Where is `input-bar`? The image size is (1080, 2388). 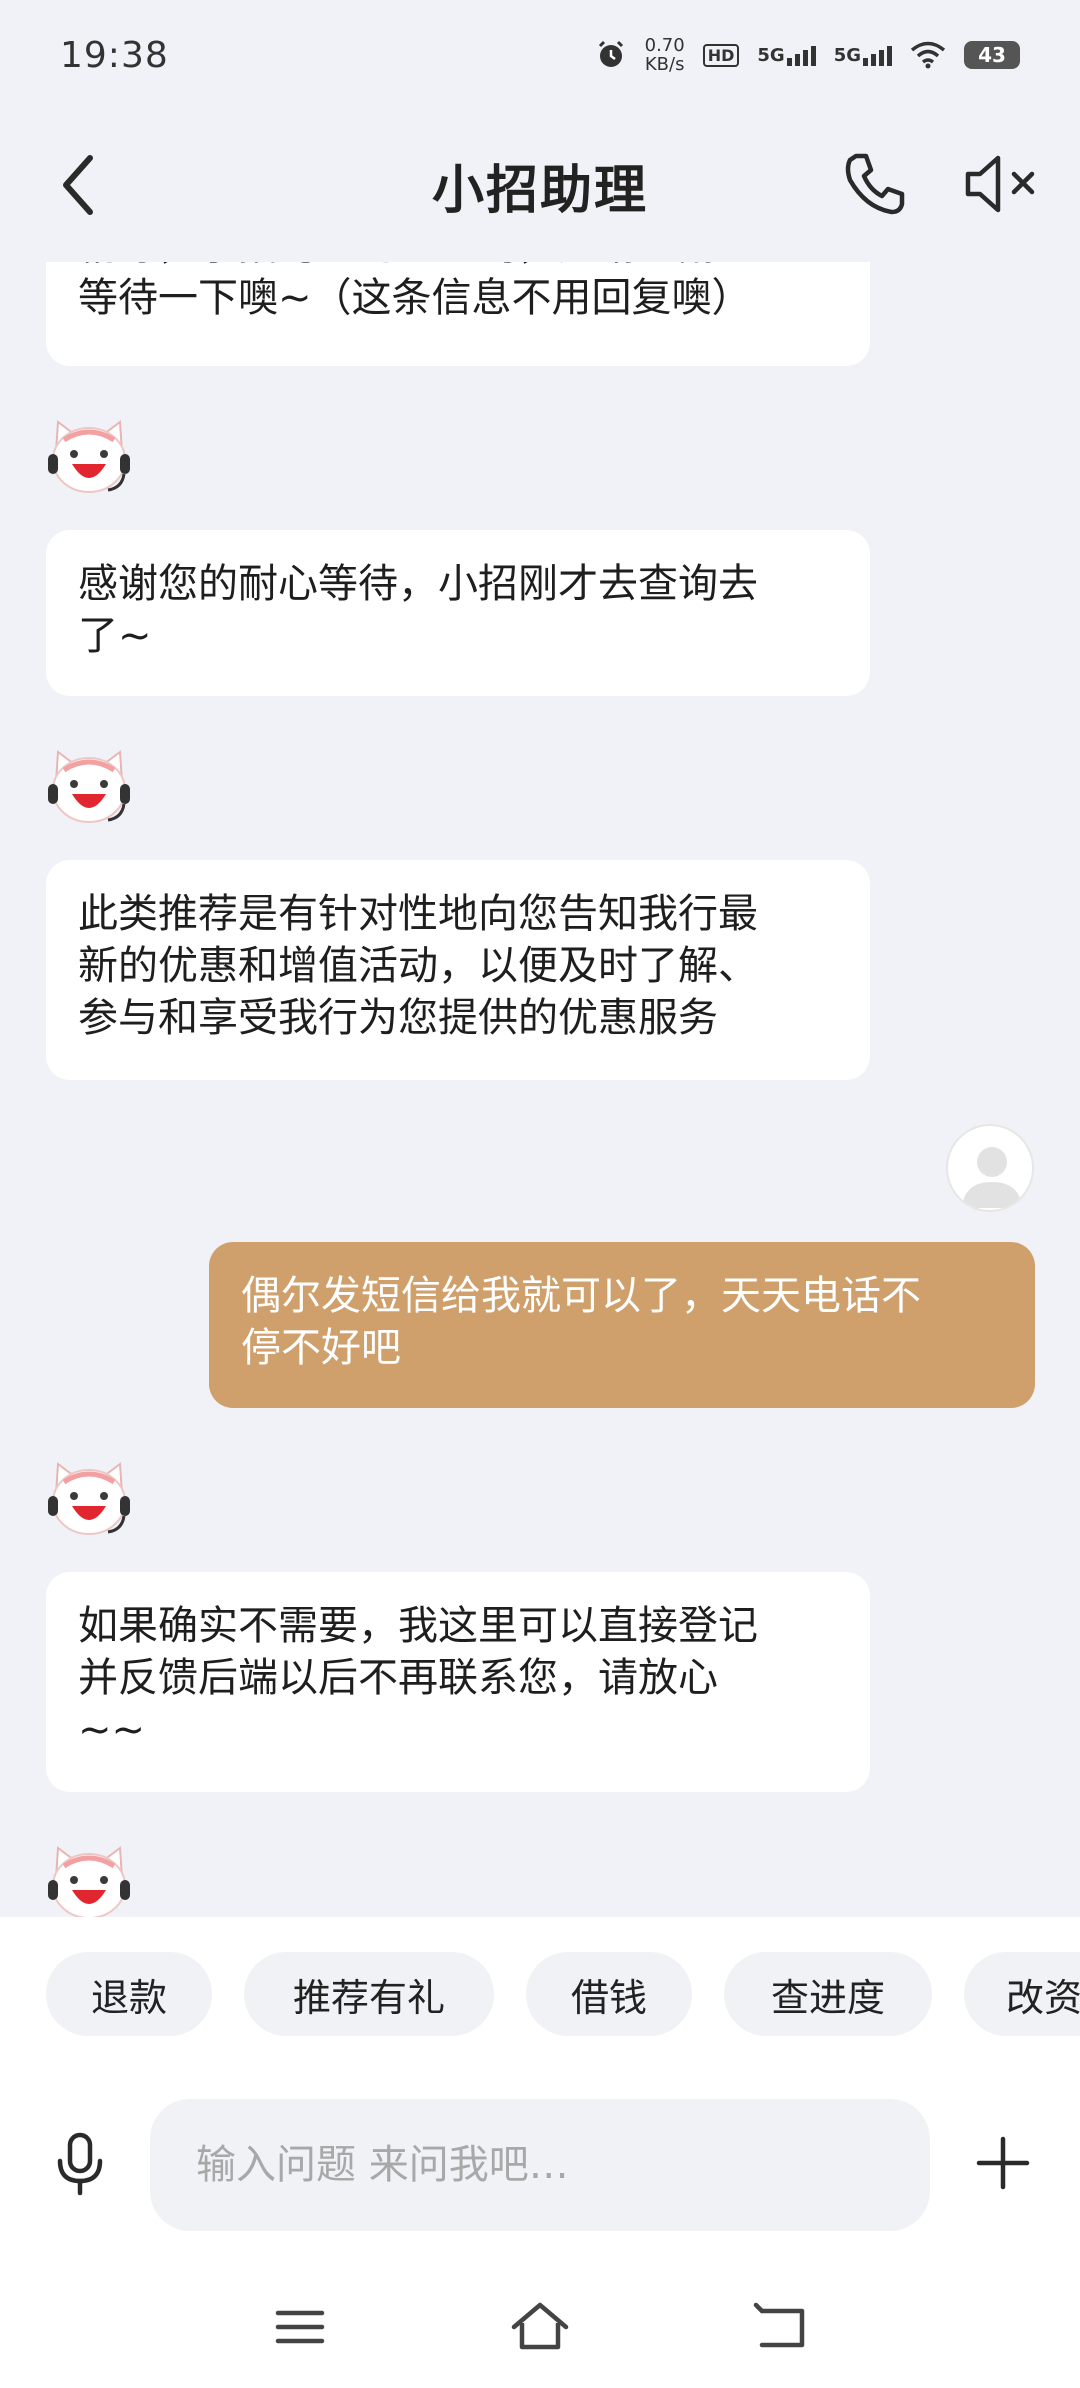 input-bar is located at coordinates (540, 2167).